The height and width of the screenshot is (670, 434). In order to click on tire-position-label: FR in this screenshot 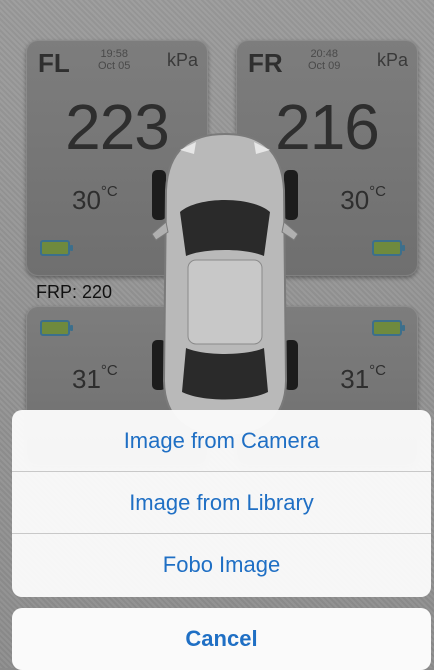, I will do `click(265, 63)`.